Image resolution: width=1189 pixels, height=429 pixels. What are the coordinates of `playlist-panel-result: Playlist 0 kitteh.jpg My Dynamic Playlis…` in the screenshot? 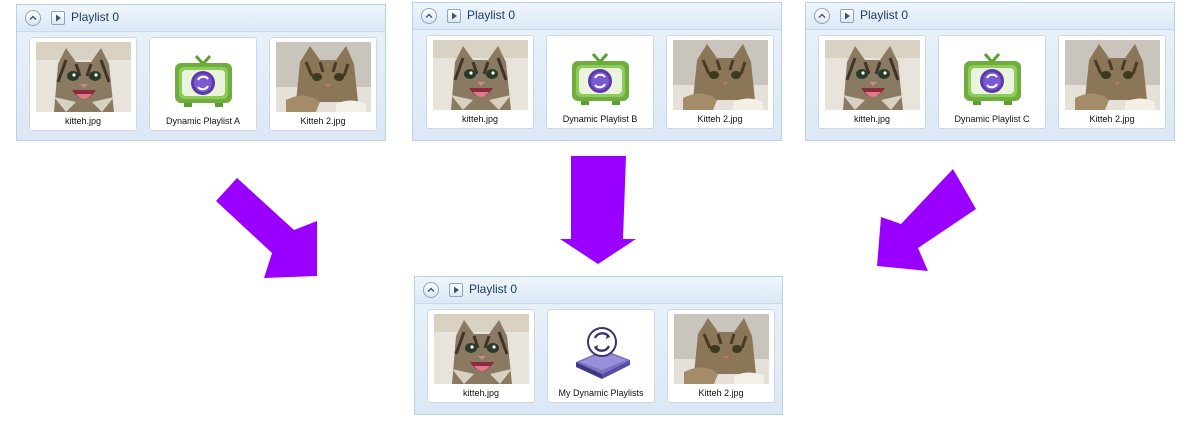 It's located at (598, 345).